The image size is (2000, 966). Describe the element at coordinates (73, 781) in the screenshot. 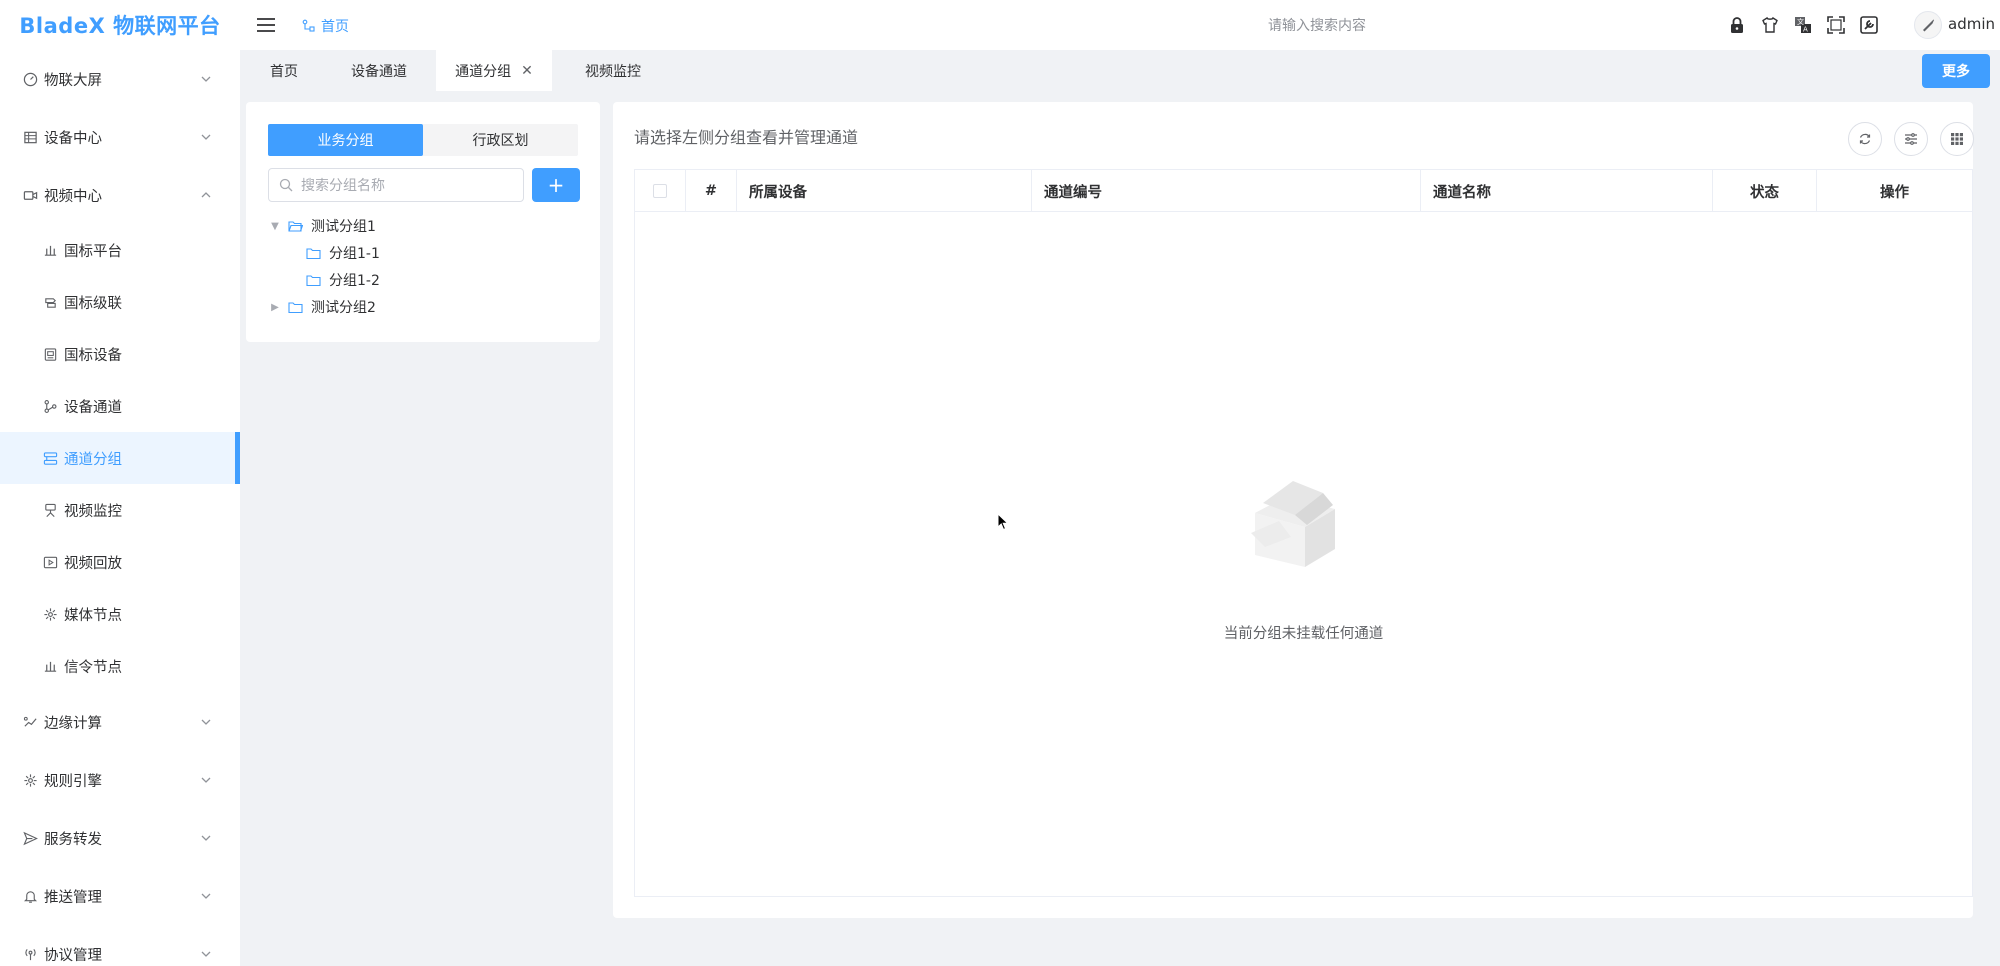

I see `menu-group-label: 规则引擎` at that location.